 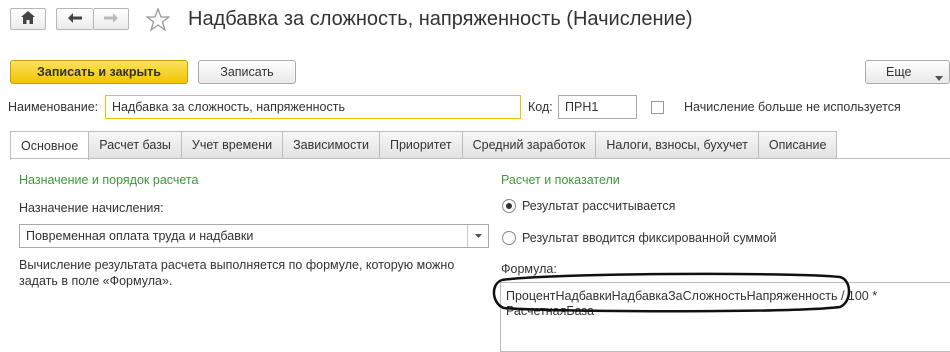 What do you see at coordinates (158, 20) in the screenshot?
I see `favorite-star-icon` at bounding box center [158, 20].